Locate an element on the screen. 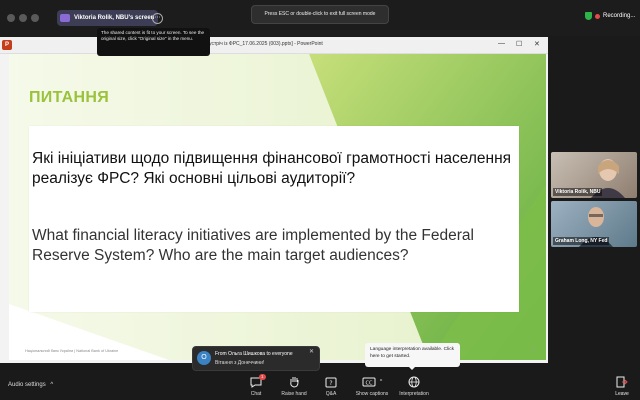 This screenshot has width=640, height=400. screen-share-label: Viktoria Rolik, NBU's screen is located at coordinates (114, 18).